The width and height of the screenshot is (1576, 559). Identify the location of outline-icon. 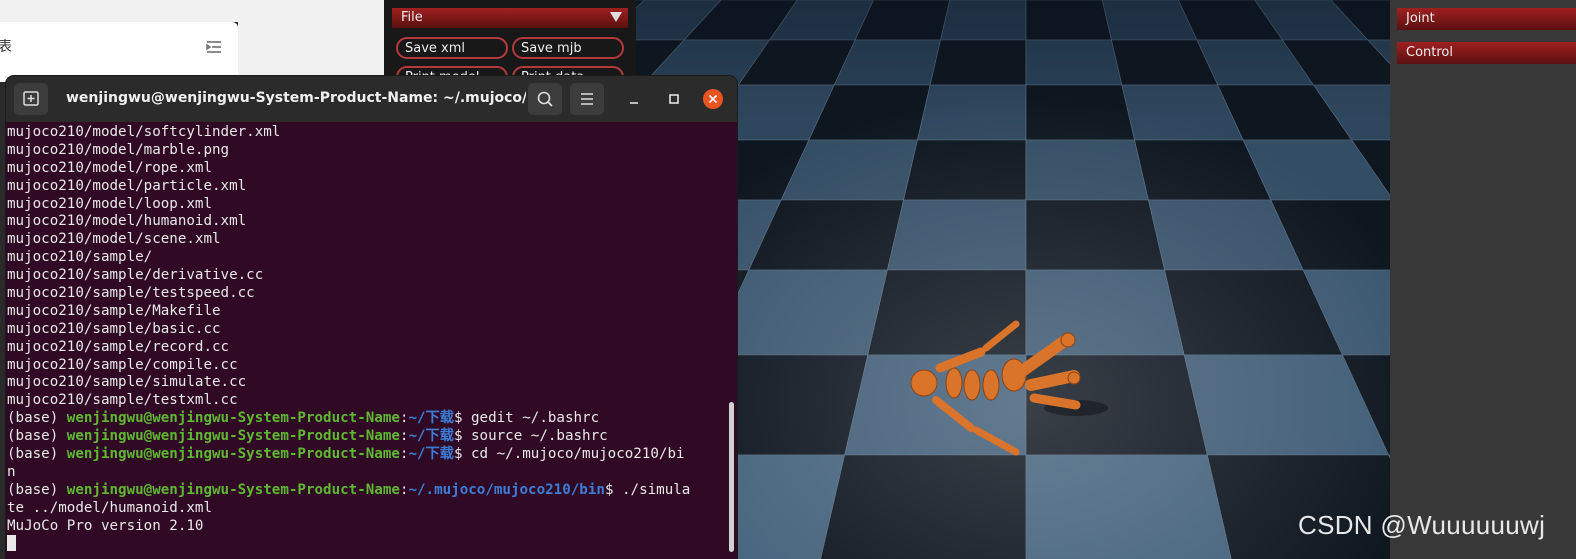
(214, 47).